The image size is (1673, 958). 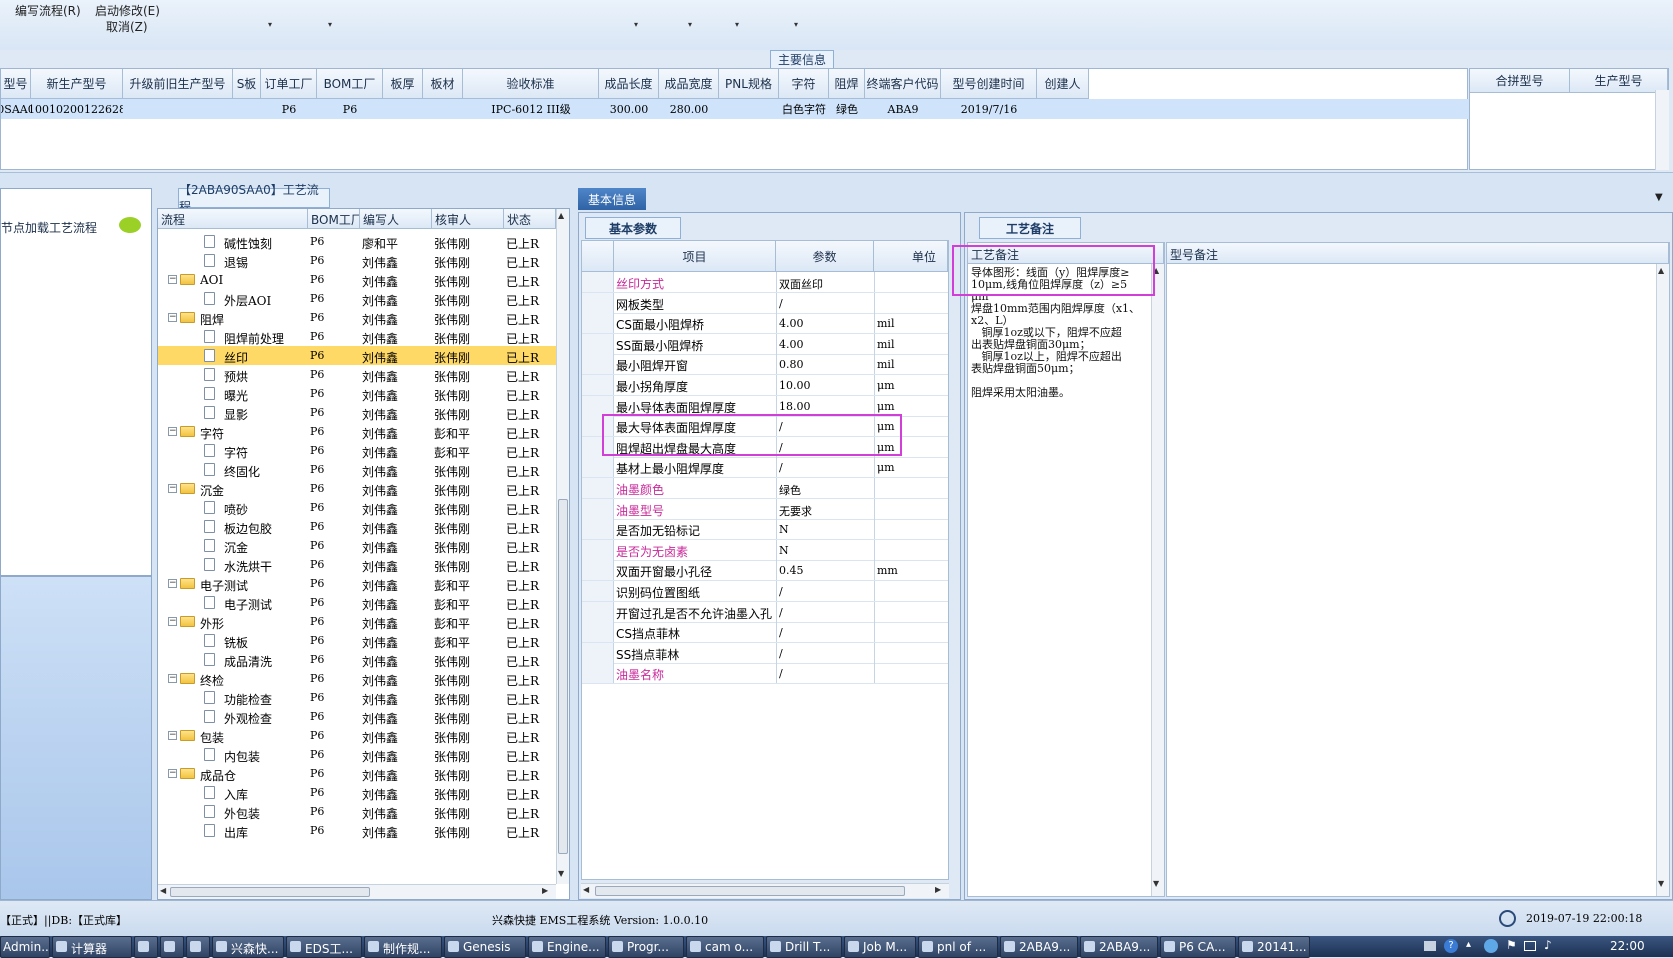 I want to click on param-row: 网板类型 /, so click(x=765, y=303).